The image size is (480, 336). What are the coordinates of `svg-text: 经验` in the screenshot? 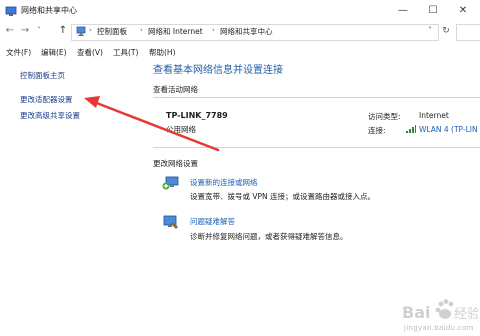 It's located at (466, 314).